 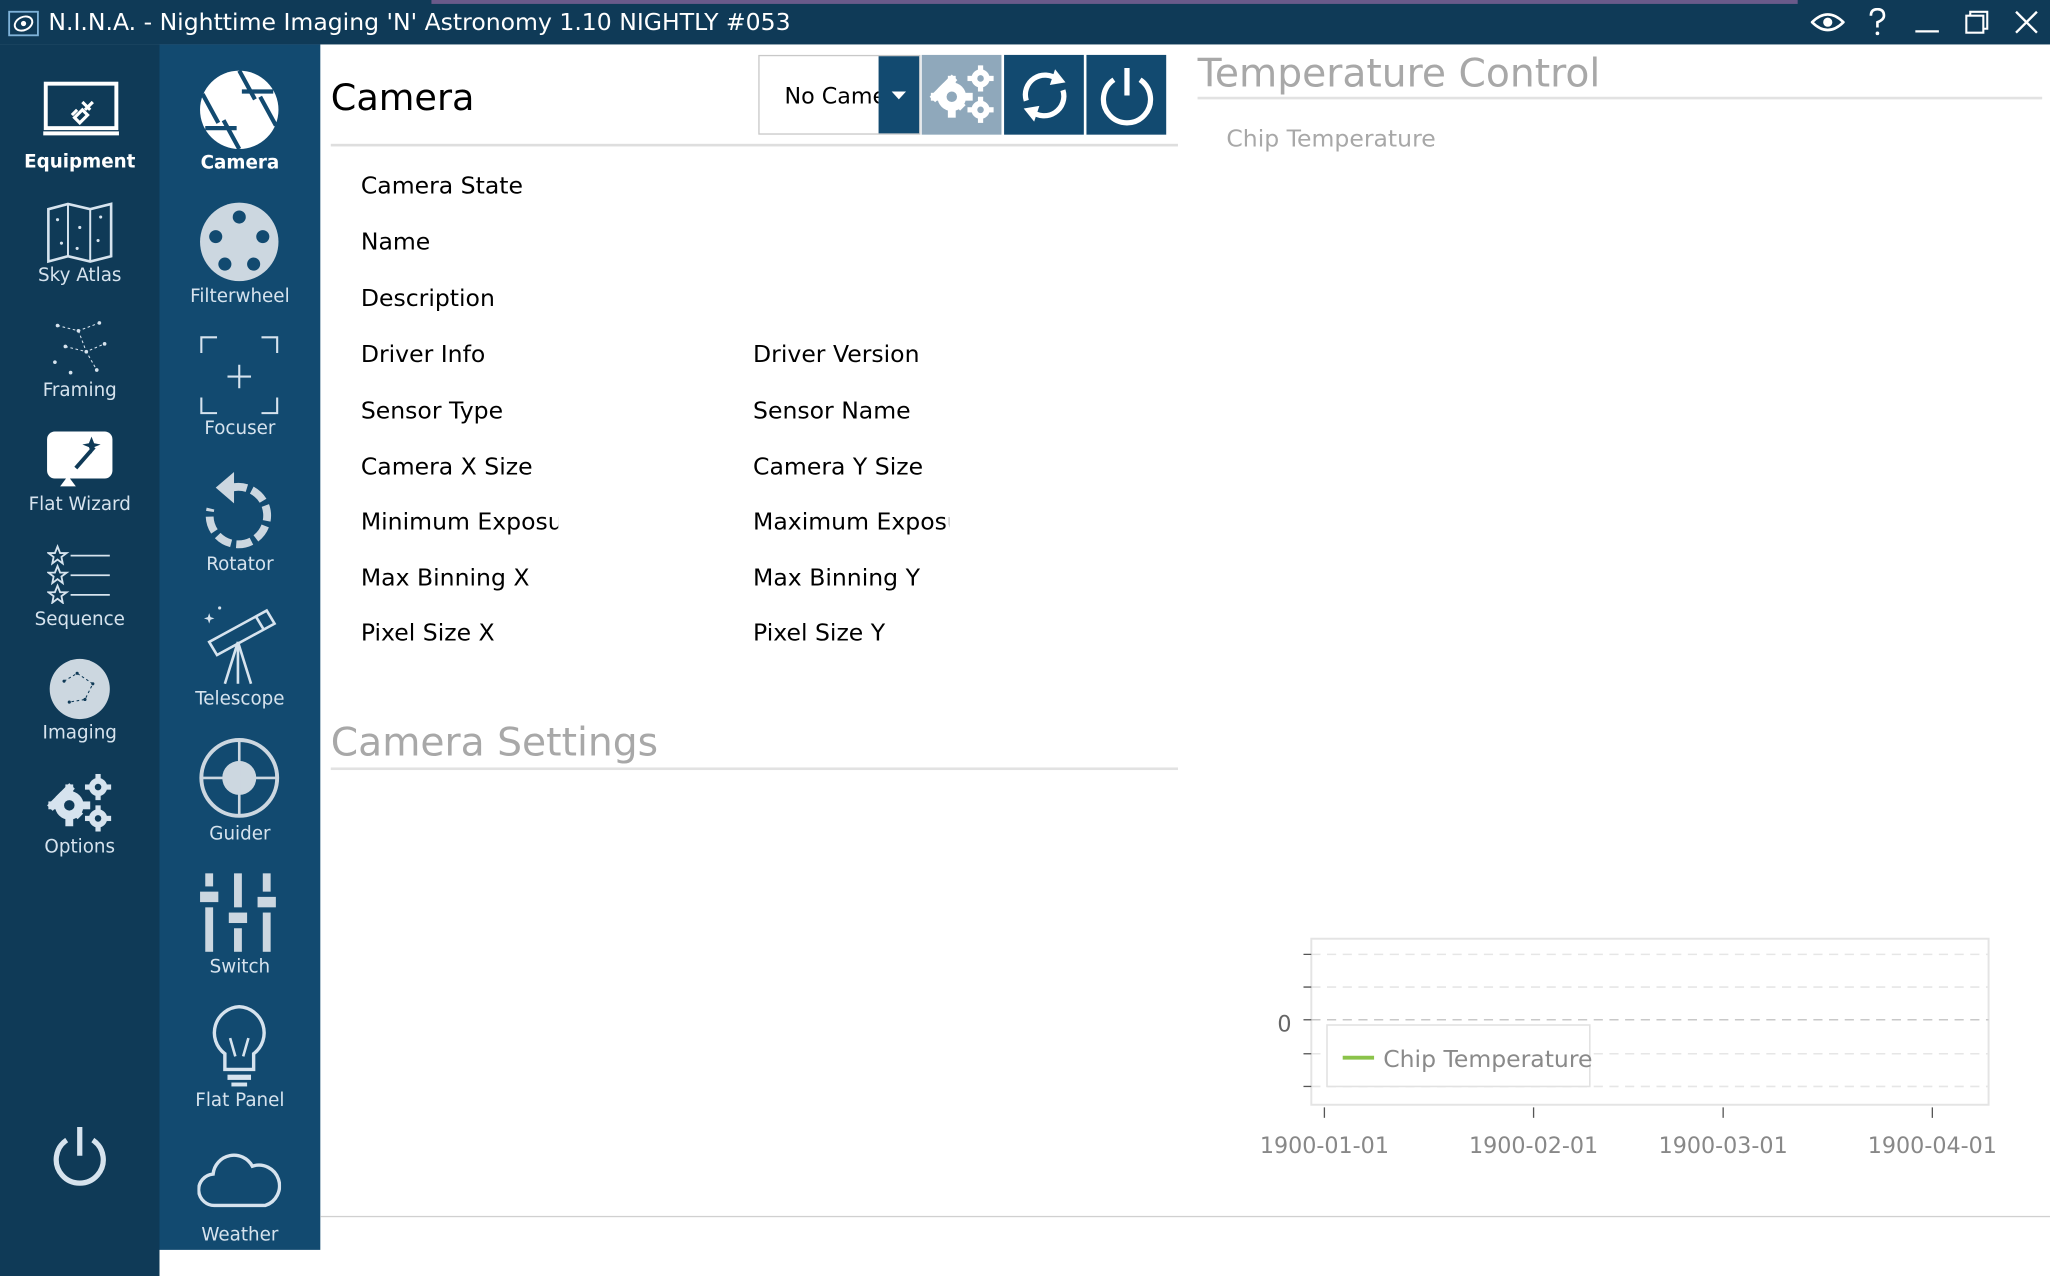 What do you see at coordinates (446, 467) in the screenshot?
I see `prop-camera-x-size: Camera X Size` at bounding box center [446, 467].